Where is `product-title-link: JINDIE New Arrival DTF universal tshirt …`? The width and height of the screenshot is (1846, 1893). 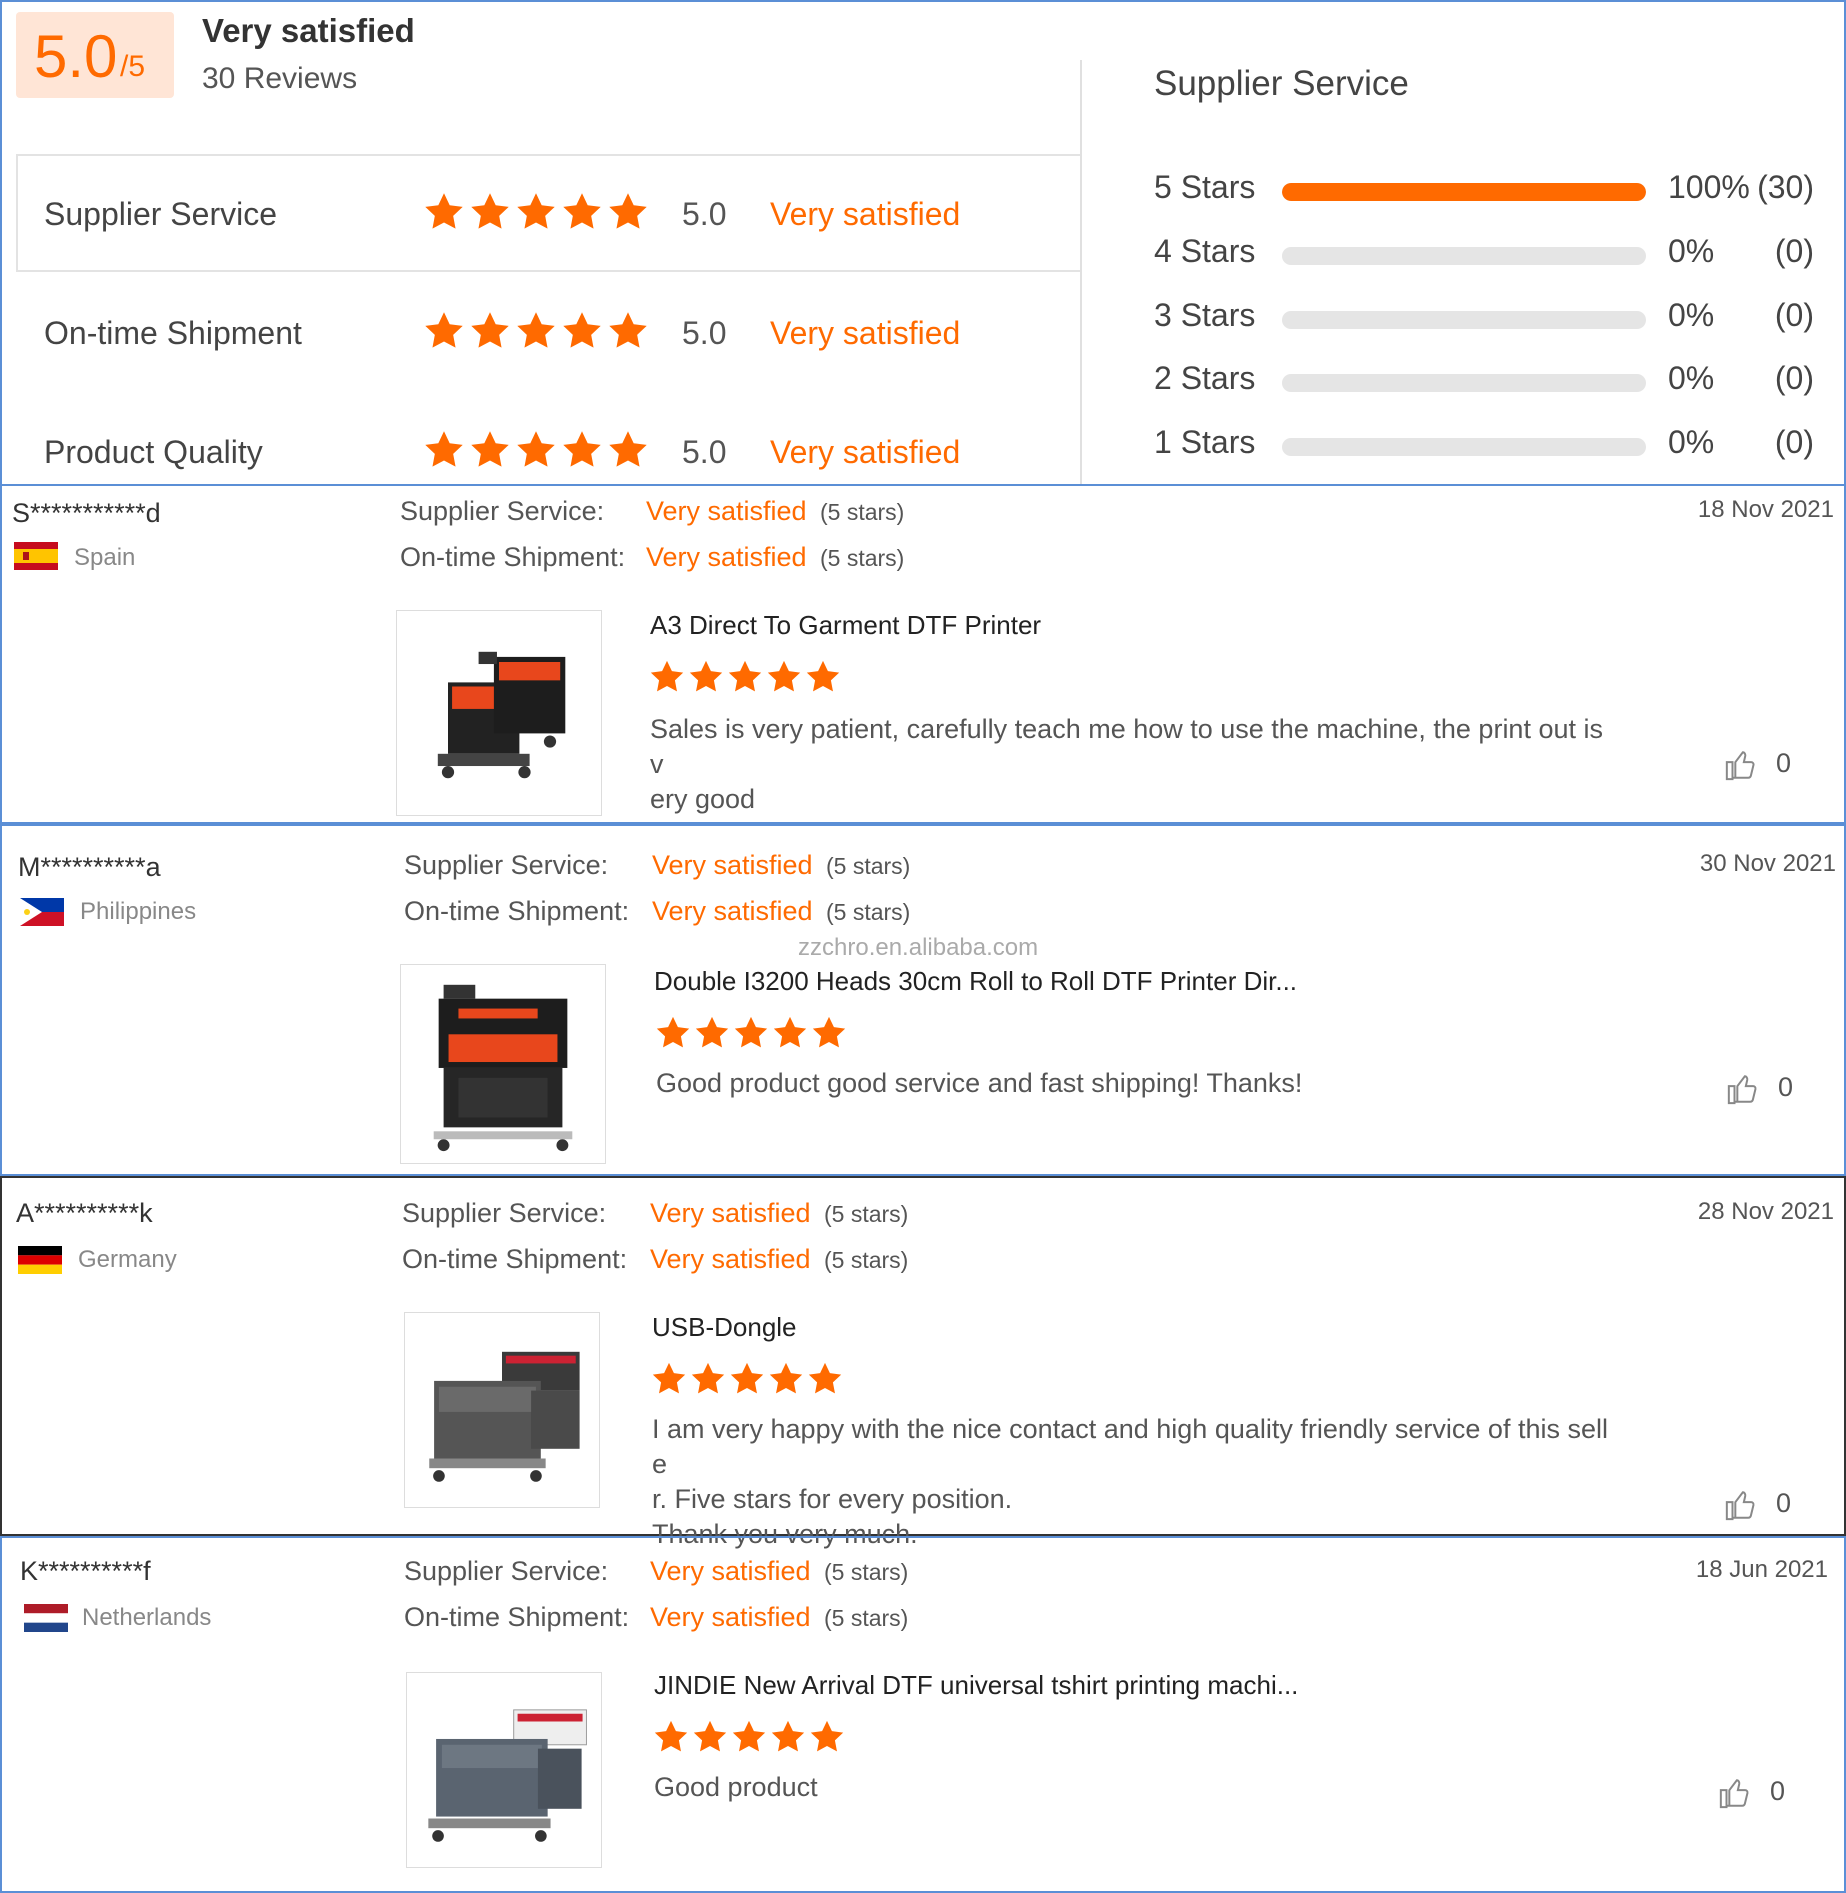
product-title-link: JINDIE New Arrival DTF universal tshirt … is located at coordinates (976, 1685).